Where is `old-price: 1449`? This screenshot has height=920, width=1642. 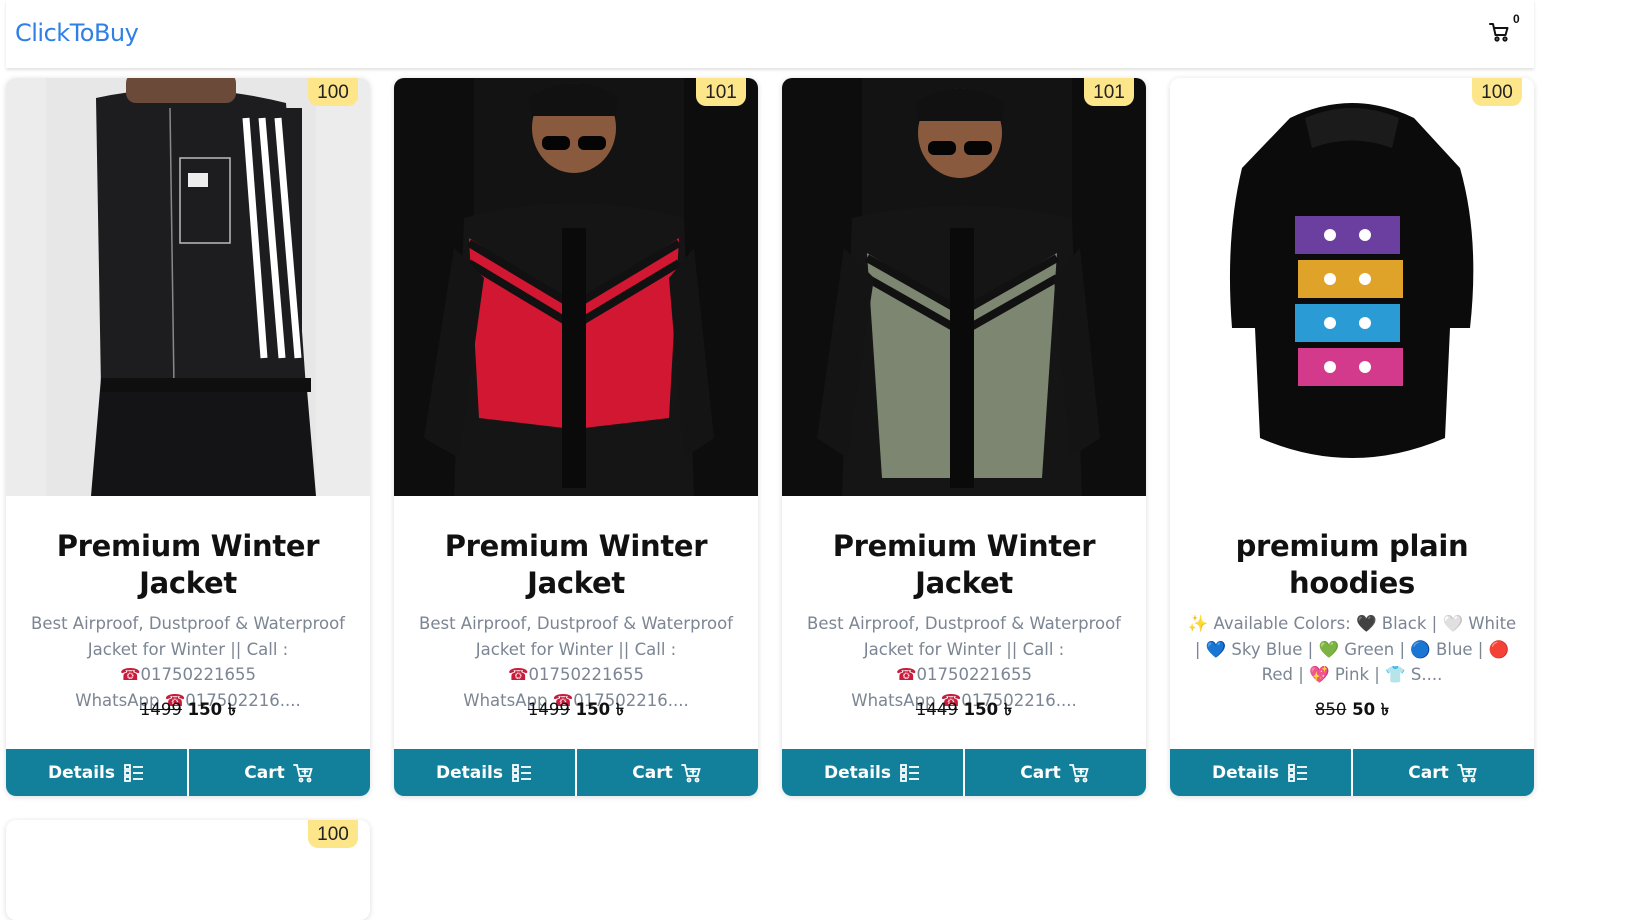
old-price: 1449 is located at coordinates (936, 709).